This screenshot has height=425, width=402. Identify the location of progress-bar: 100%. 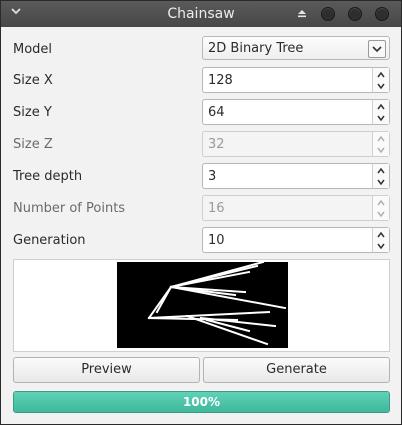
(201, 402).